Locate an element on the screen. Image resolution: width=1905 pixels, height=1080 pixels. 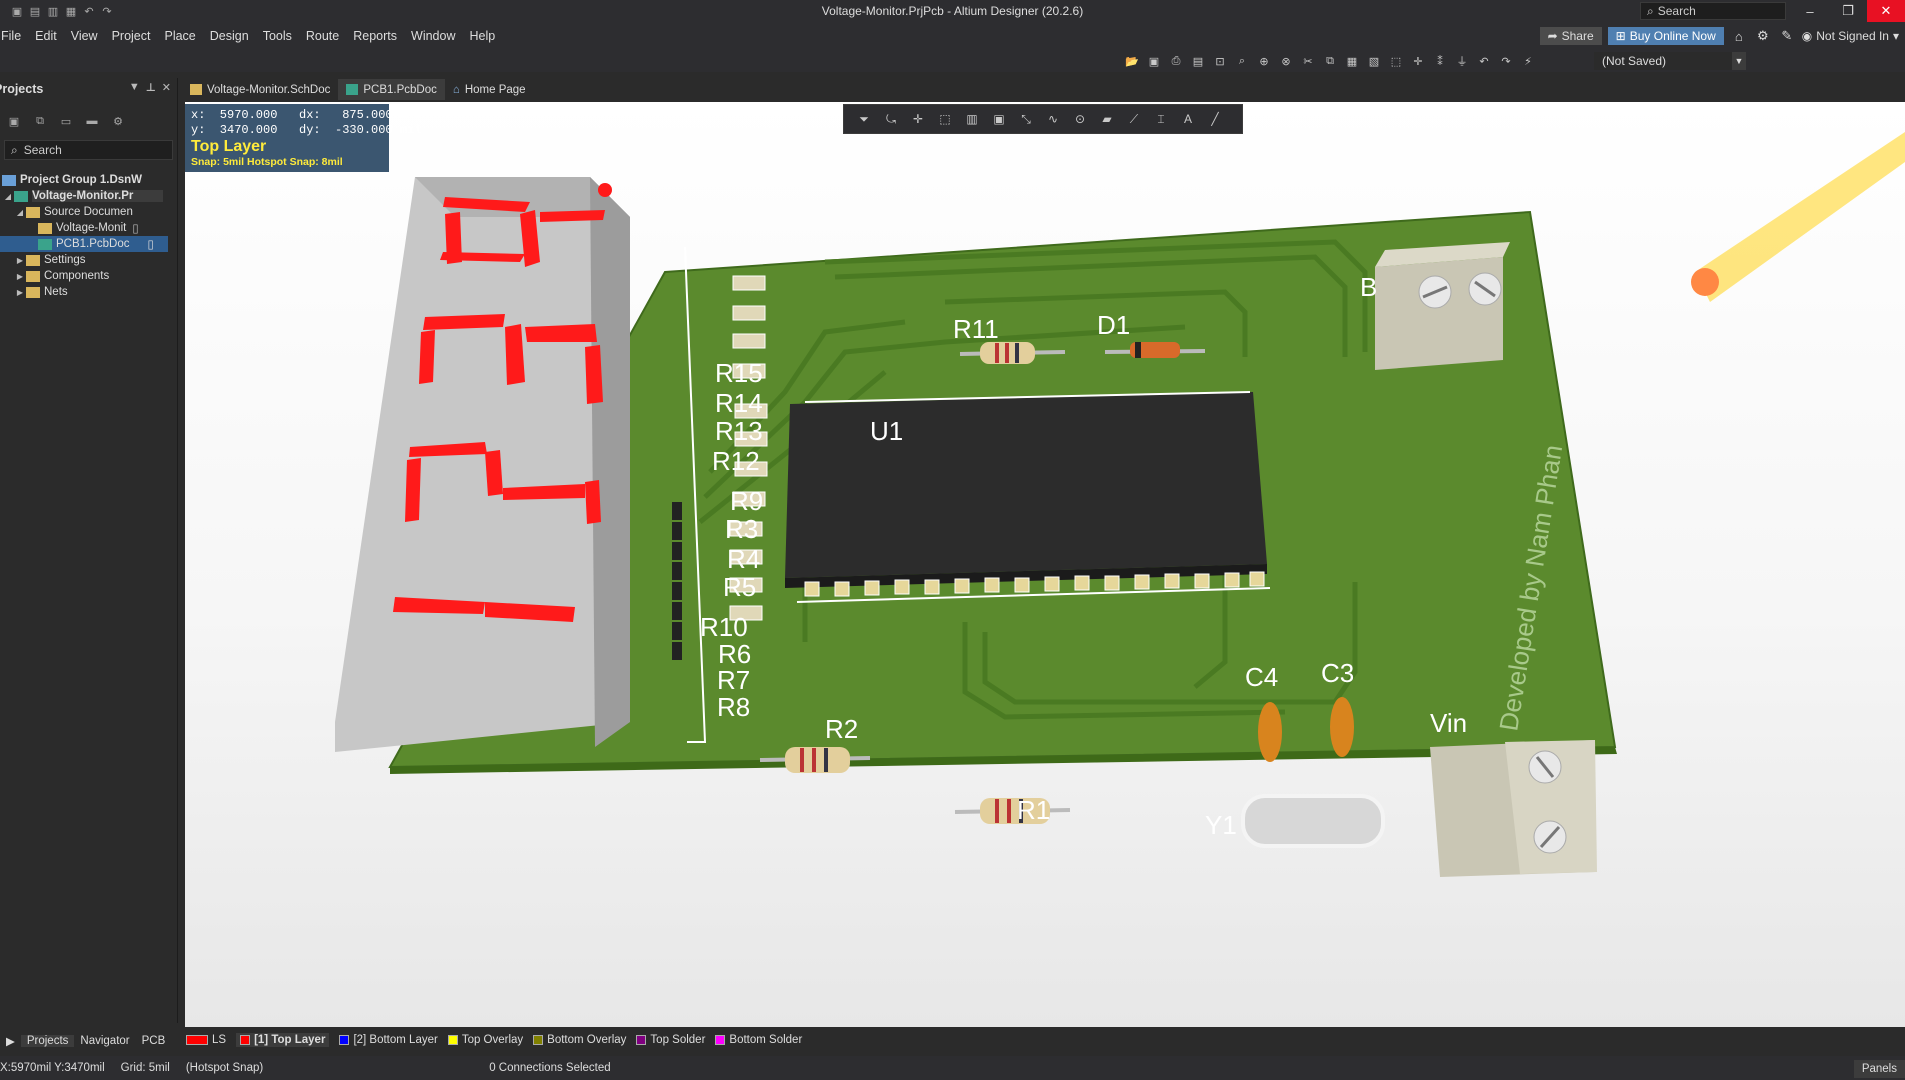
copy-icon: ⧉ is located at coordinates (1330, 61).